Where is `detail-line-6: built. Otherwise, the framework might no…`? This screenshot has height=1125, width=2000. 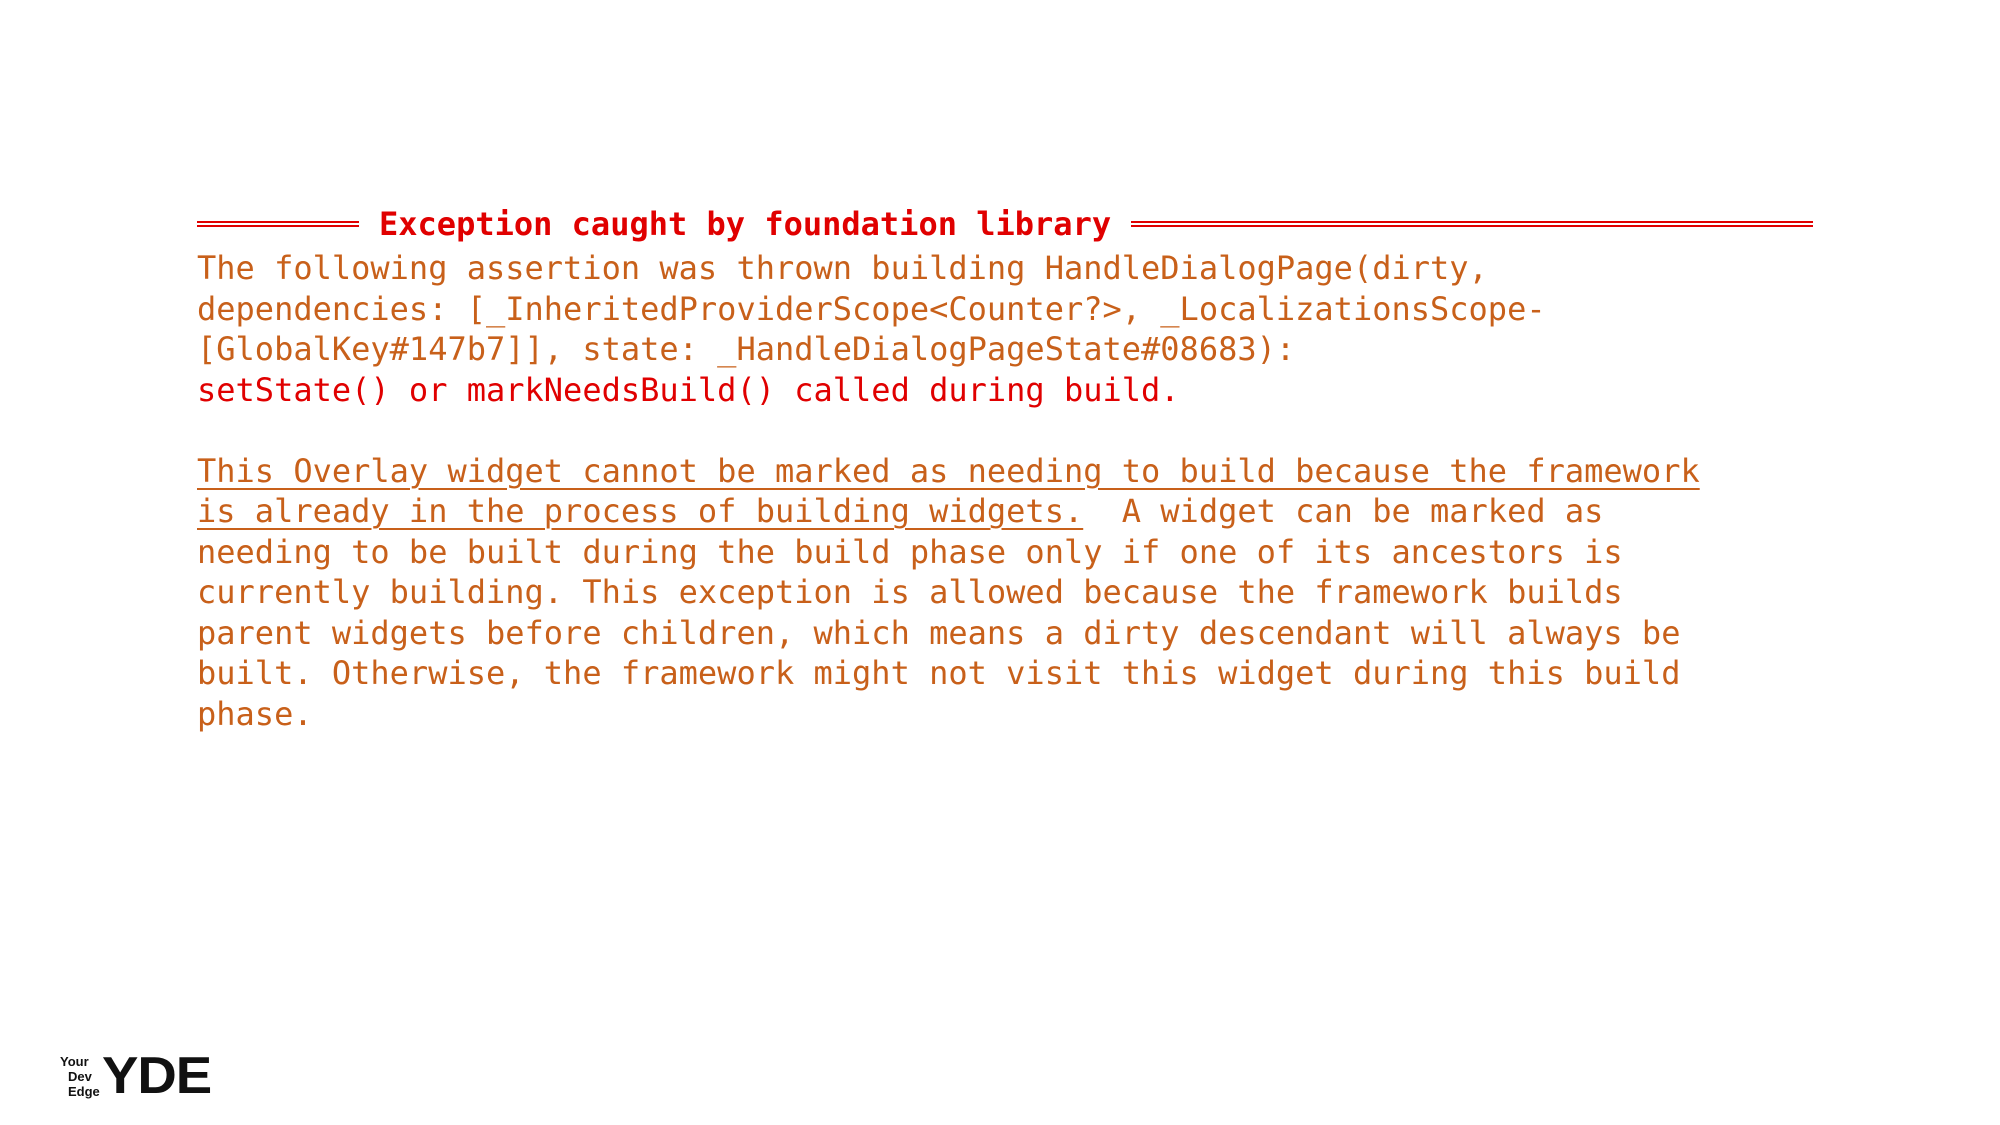
detail-line-6: built. Otherwise, the framework might no… is located at coordinates (939, 673).